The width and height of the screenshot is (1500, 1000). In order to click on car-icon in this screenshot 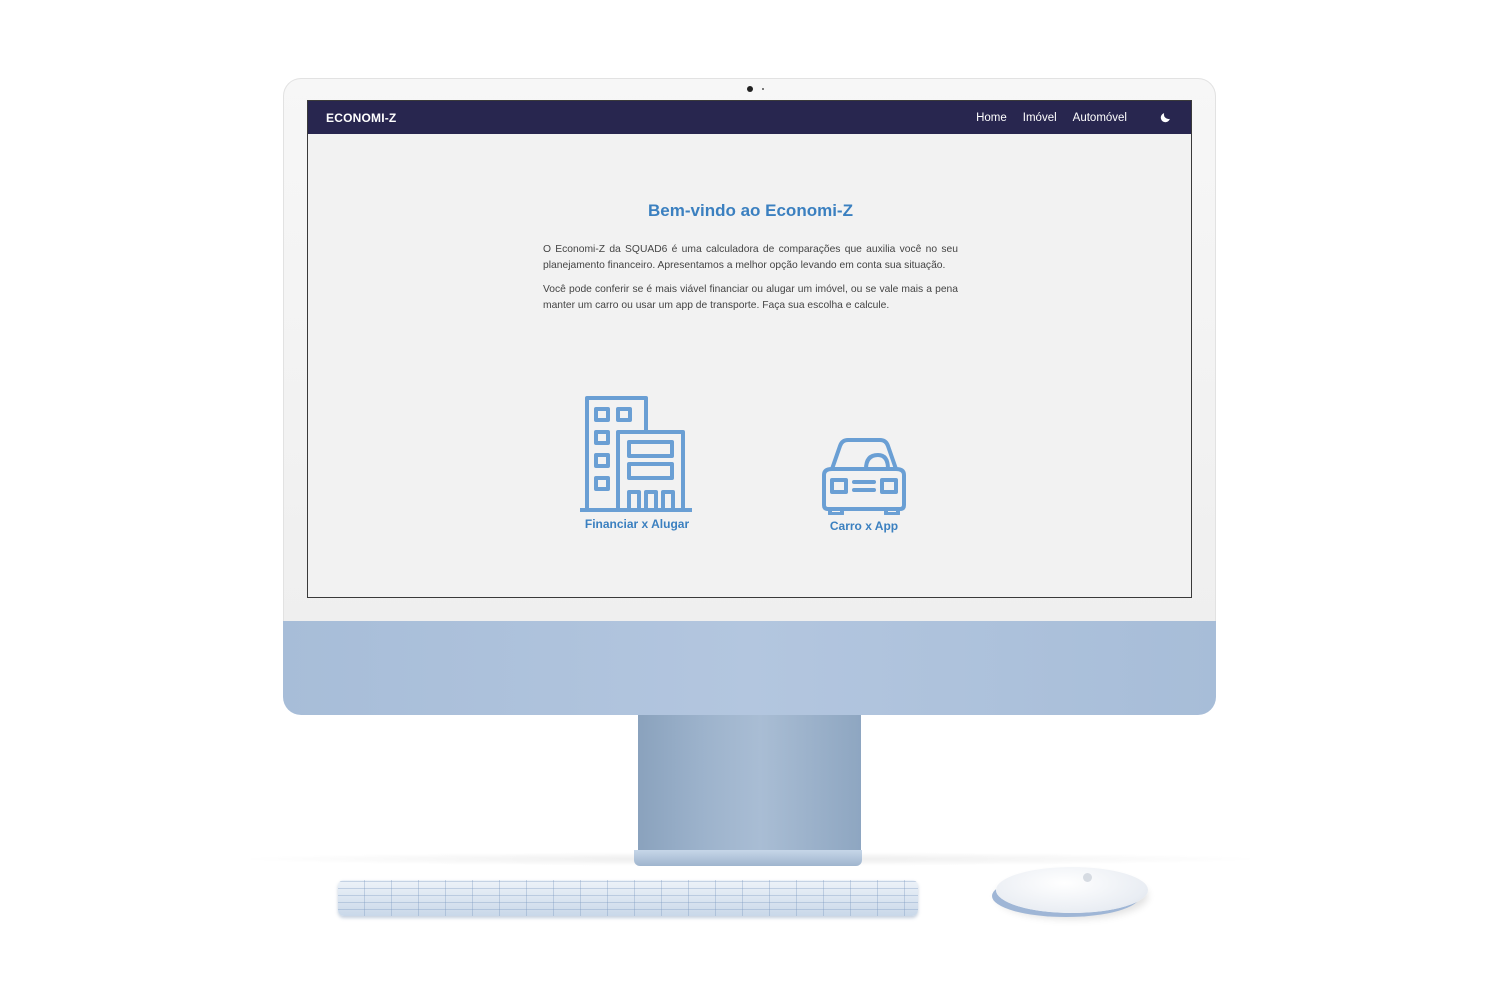, I will do `click(864, 476)`.